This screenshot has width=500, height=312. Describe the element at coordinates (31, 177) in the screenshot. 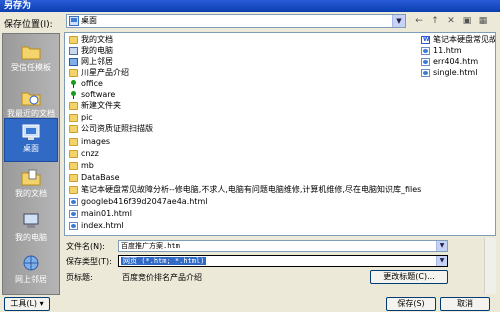

I see `documents-icon` at that location.